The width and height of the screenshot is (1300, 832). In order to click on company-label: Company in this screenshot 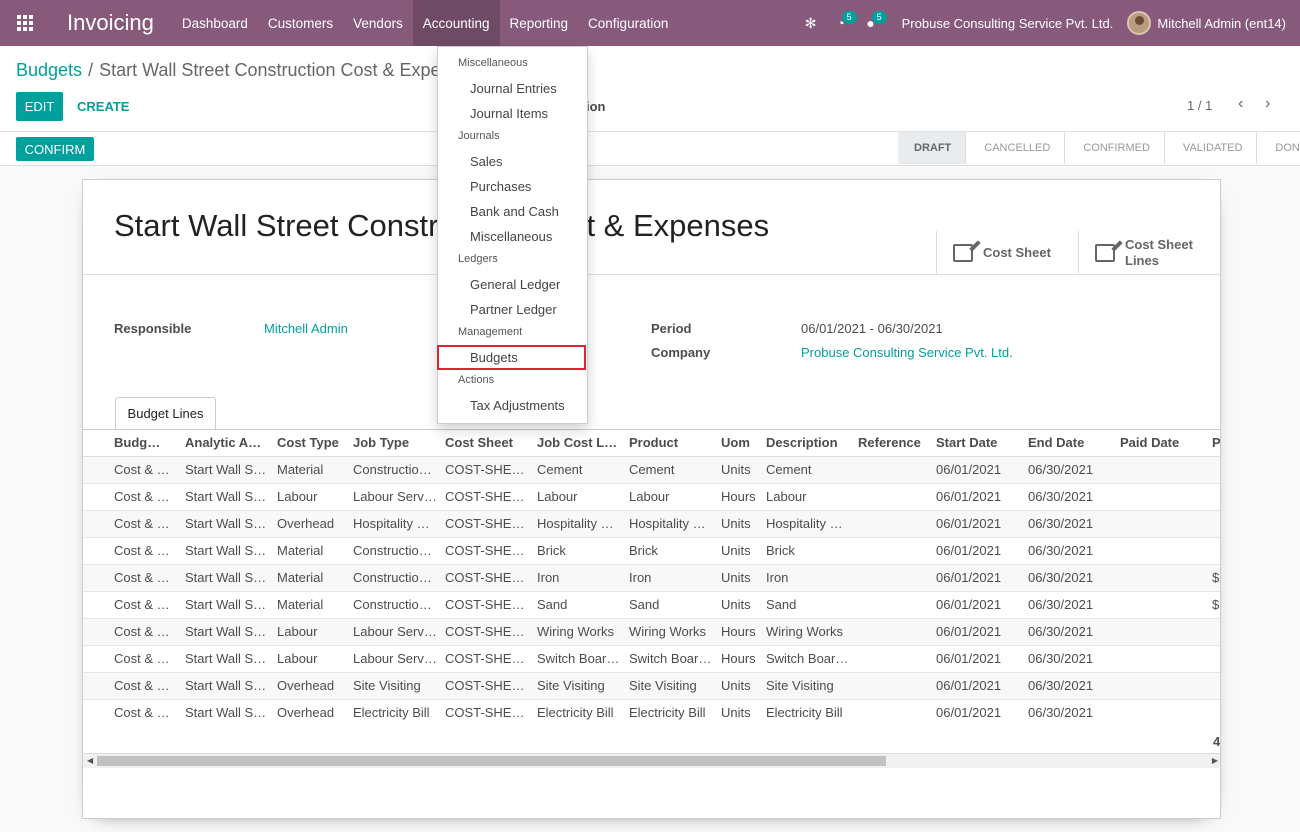, I will do `click(681, 352)`.